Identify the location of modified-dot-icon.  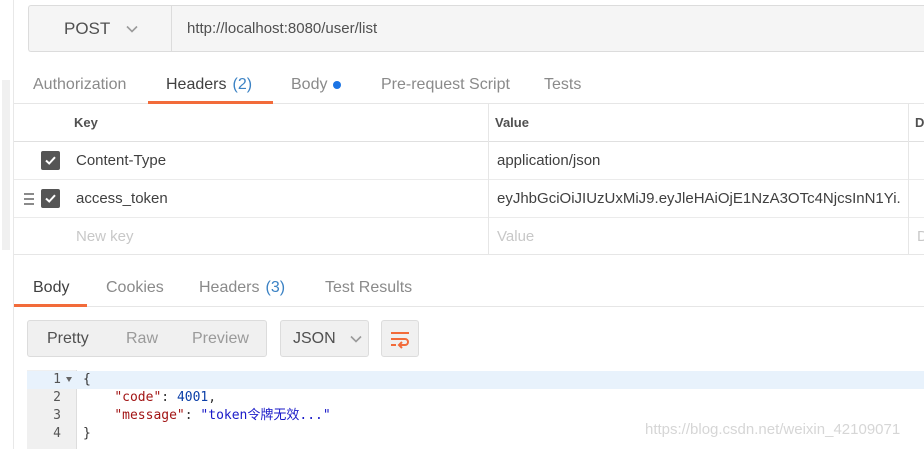
(337, 84).